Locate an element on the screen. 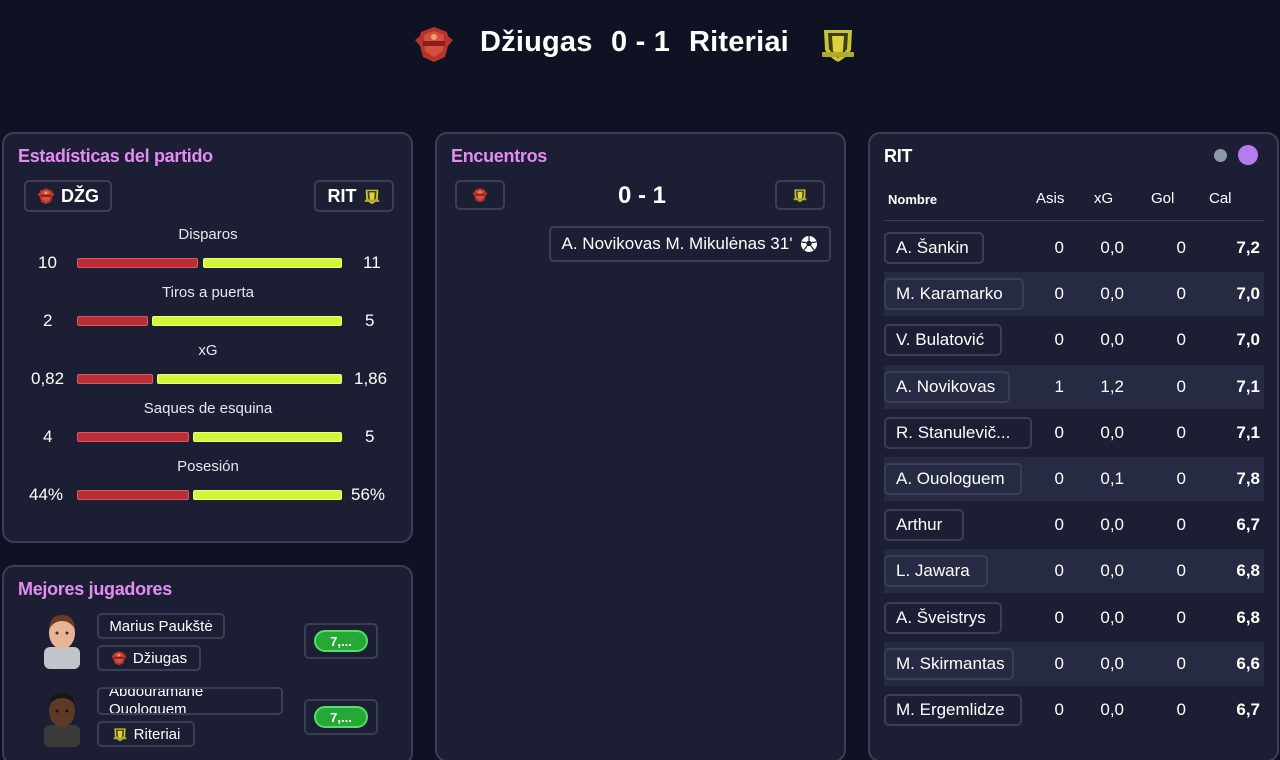 The width and height of the screenshot is (1280, 760). column-header-name: Nombre is located at coordinates (912, 199).